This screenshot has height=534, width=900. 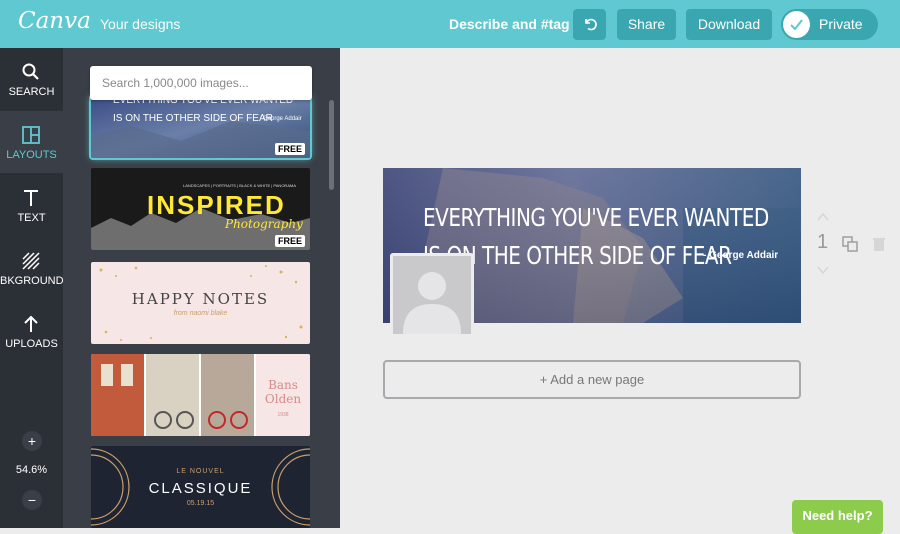 What do you see at coordinates (879, 244) in the screenshot?
I see `delete-page-icon` at bounding box center [879, 244].